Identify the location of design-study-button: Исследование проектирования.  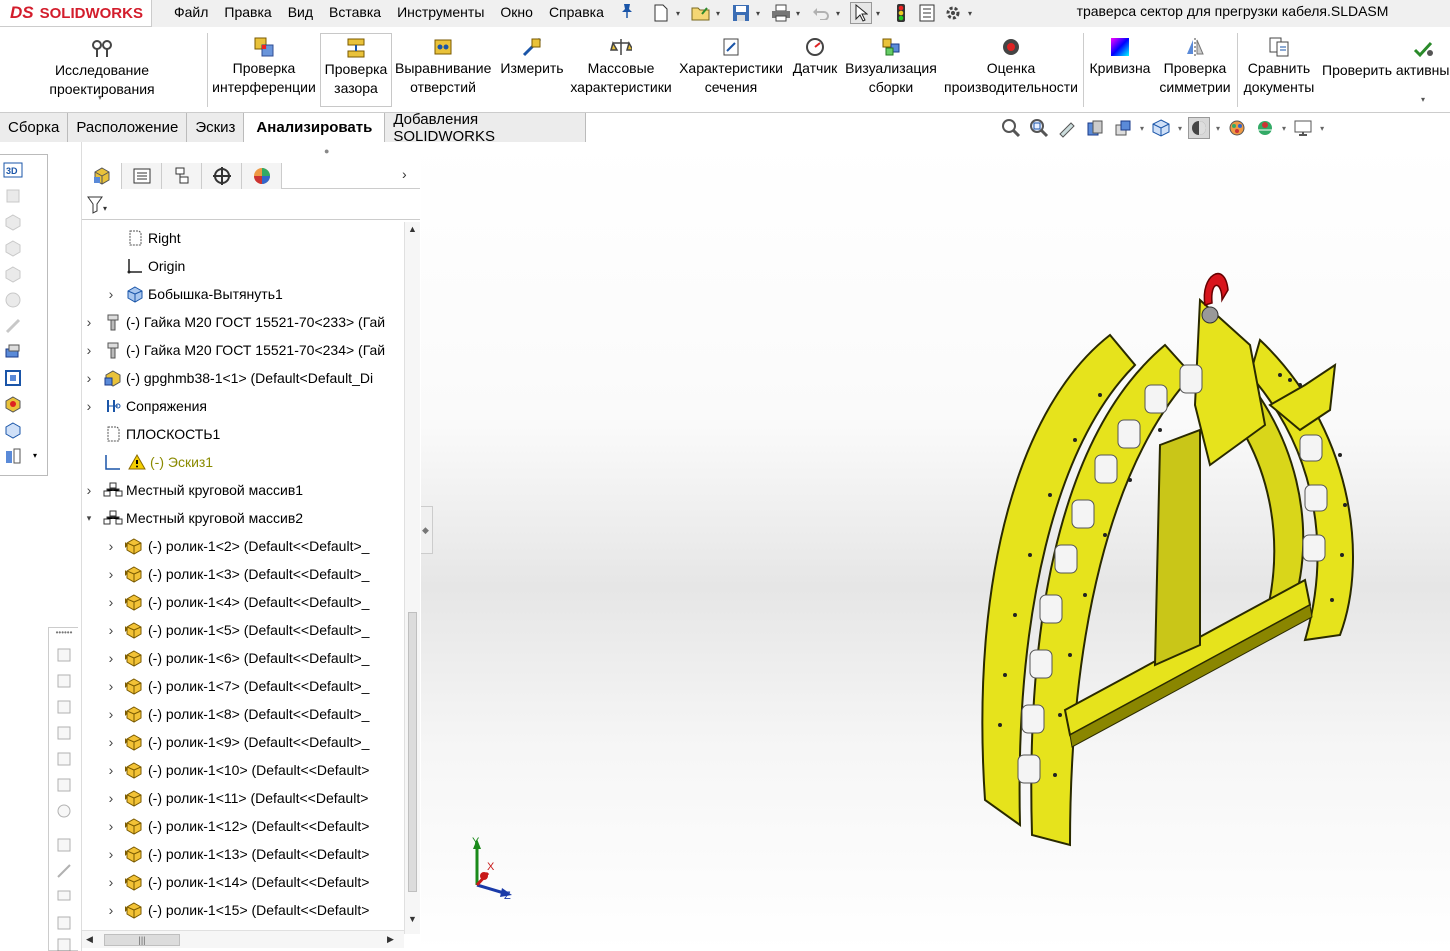
(102, 68).